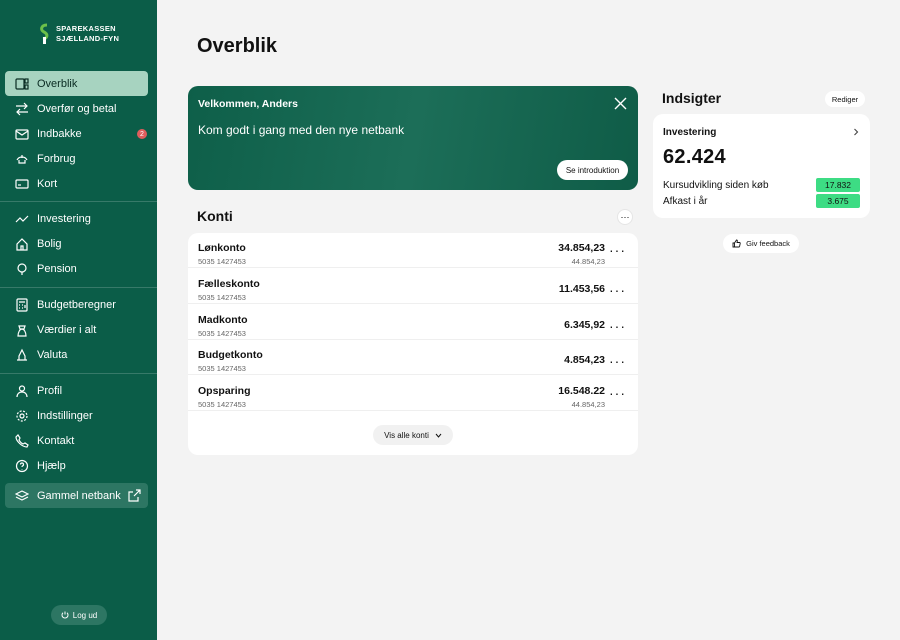  What do you see at coordinates (76, 465) in the screenshot?
I see `sidebar-item-hjaelp: Hjælp` at bounding box center [76, 465].